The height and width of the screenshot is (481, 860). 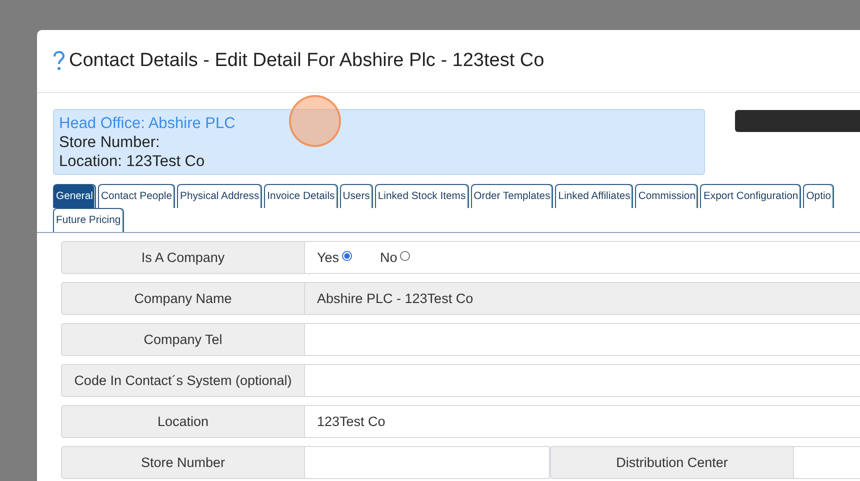 What do you see at coordinates (132, 161) in the screenshot?
I see `summary-text: Location: 123Test Co` at bounding box center [132, 161].